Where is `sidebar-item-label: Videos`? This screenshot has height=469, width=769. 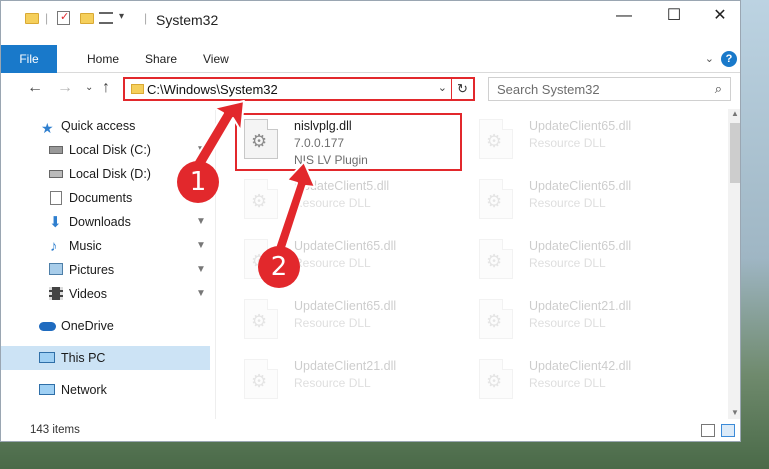
sidebar-item-label: Videos is located at coordinates (88, 294).